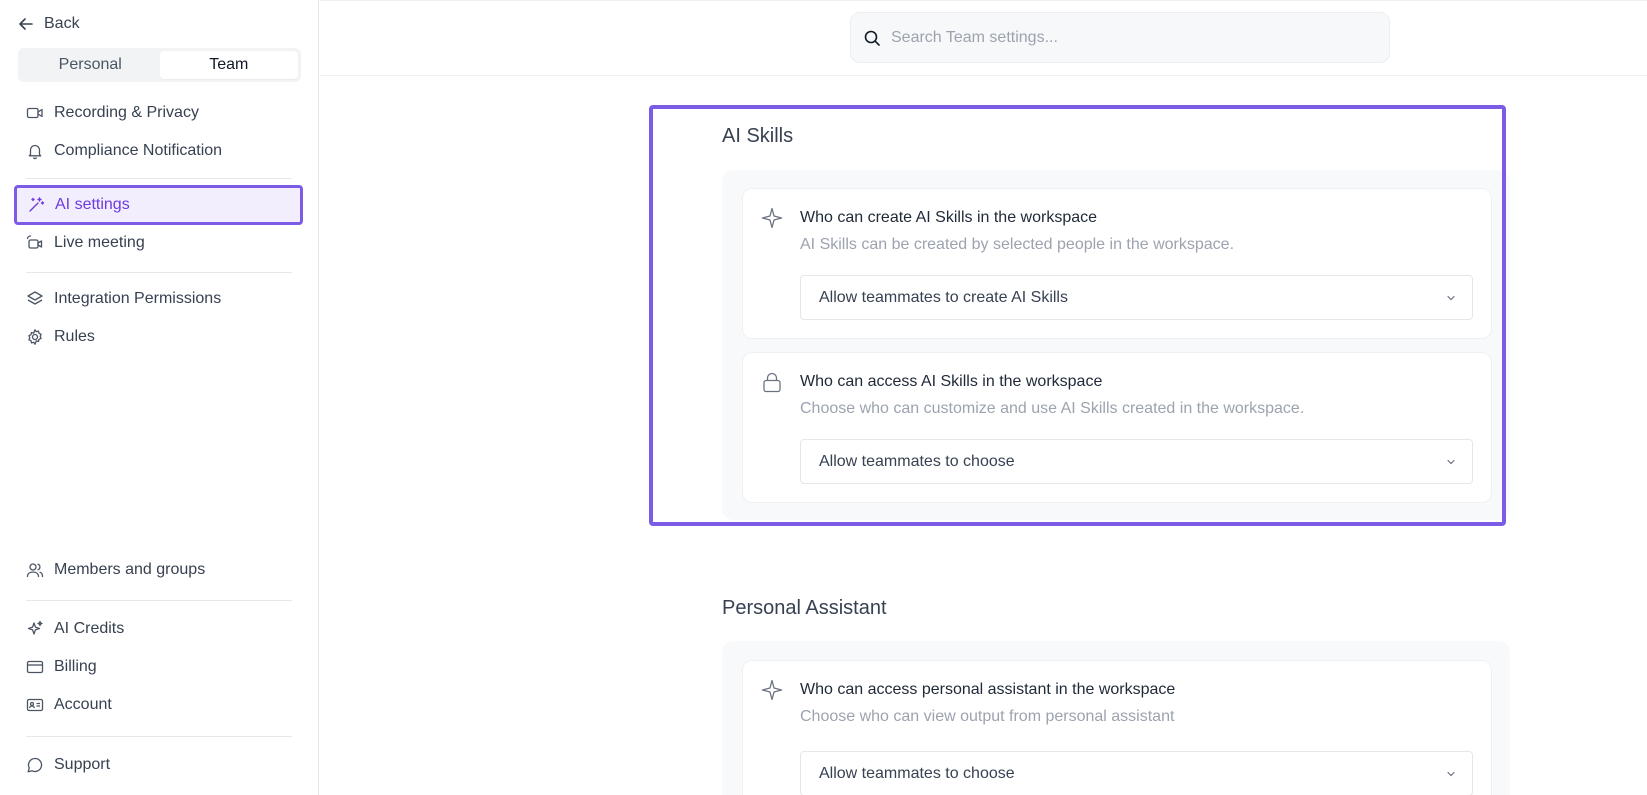 This screenshot has width=1647, height=795. I want to click on sparkles-icon, so click(35, 627).